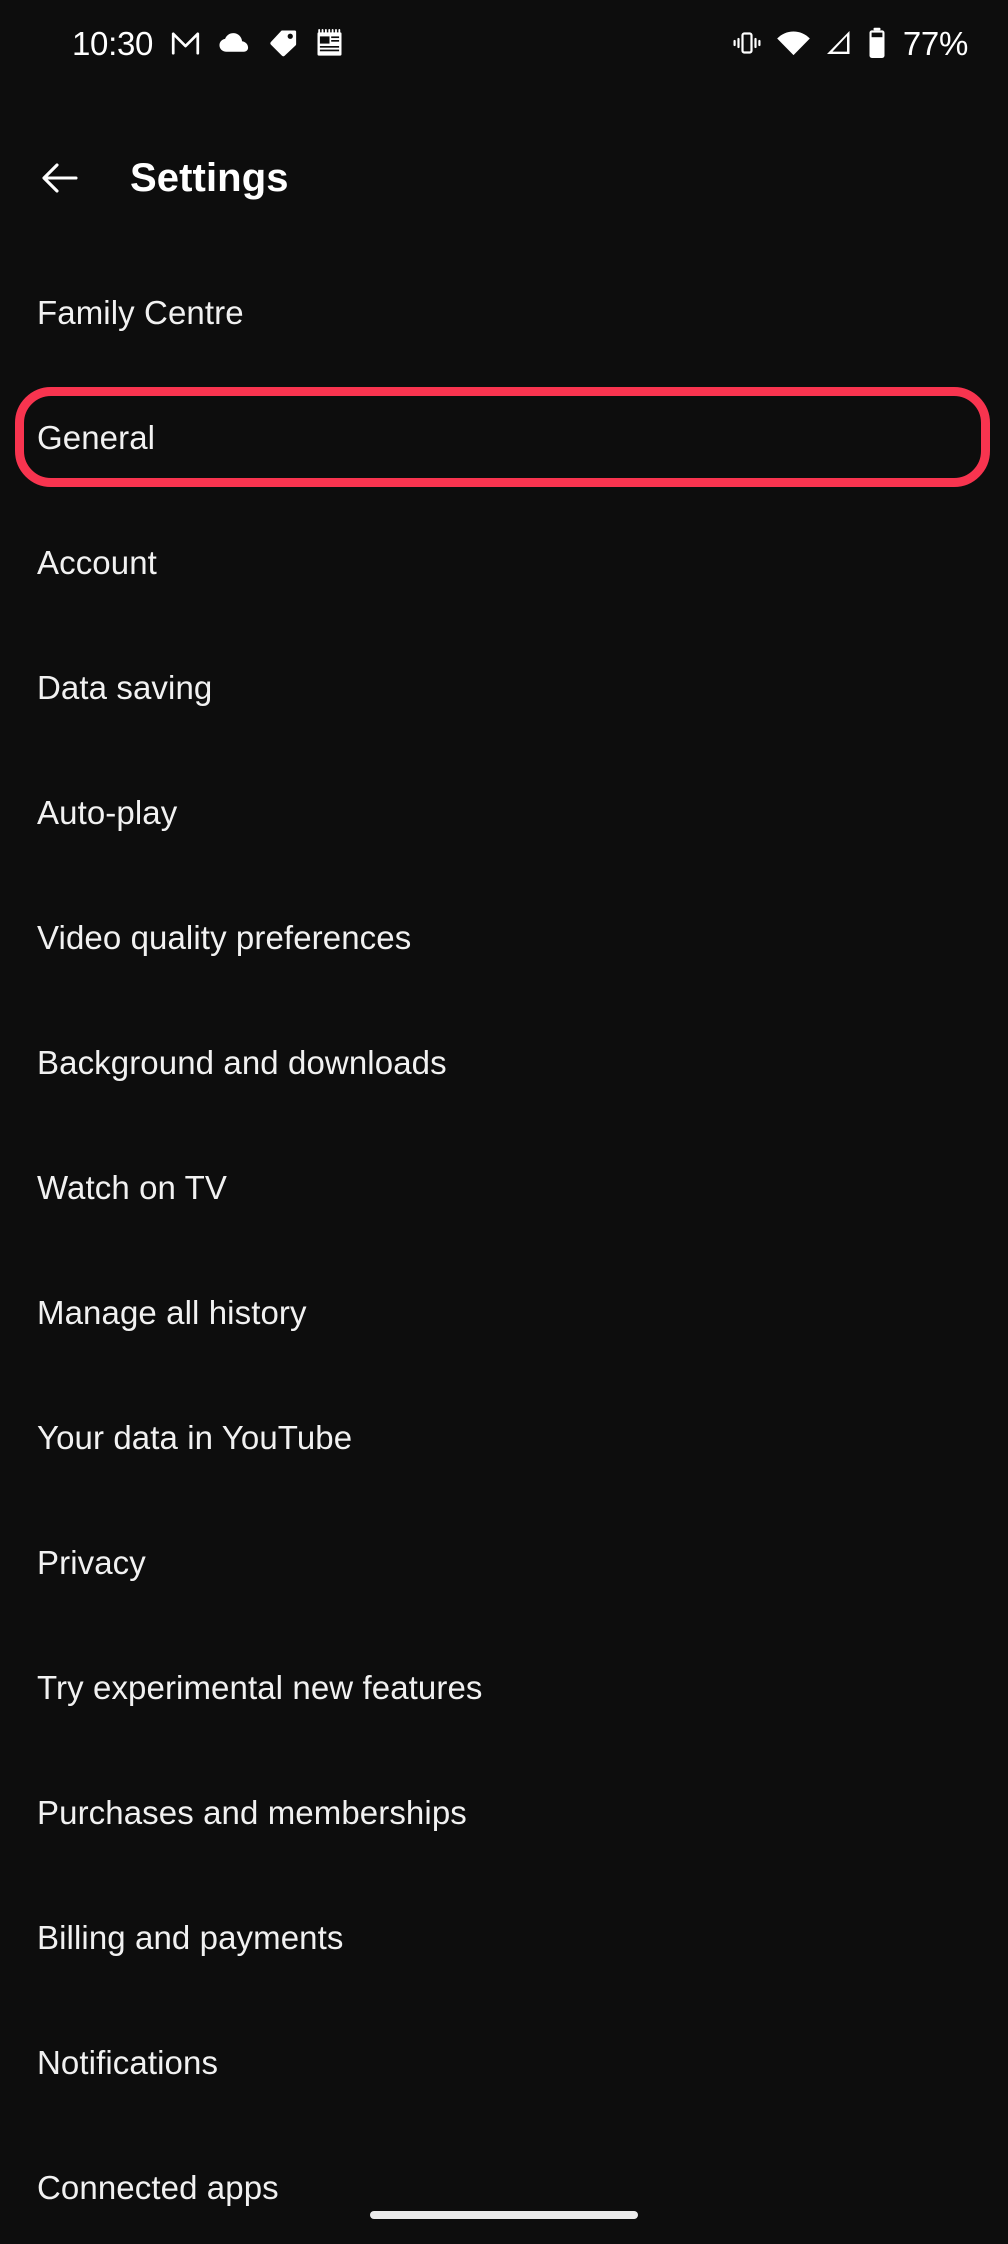 The width and height of the screenshot is (1008, 2244). What do you see at coordinates (185, 43) in the screenshot?
I see `gmail-icon` at bounding box center [185, 43].